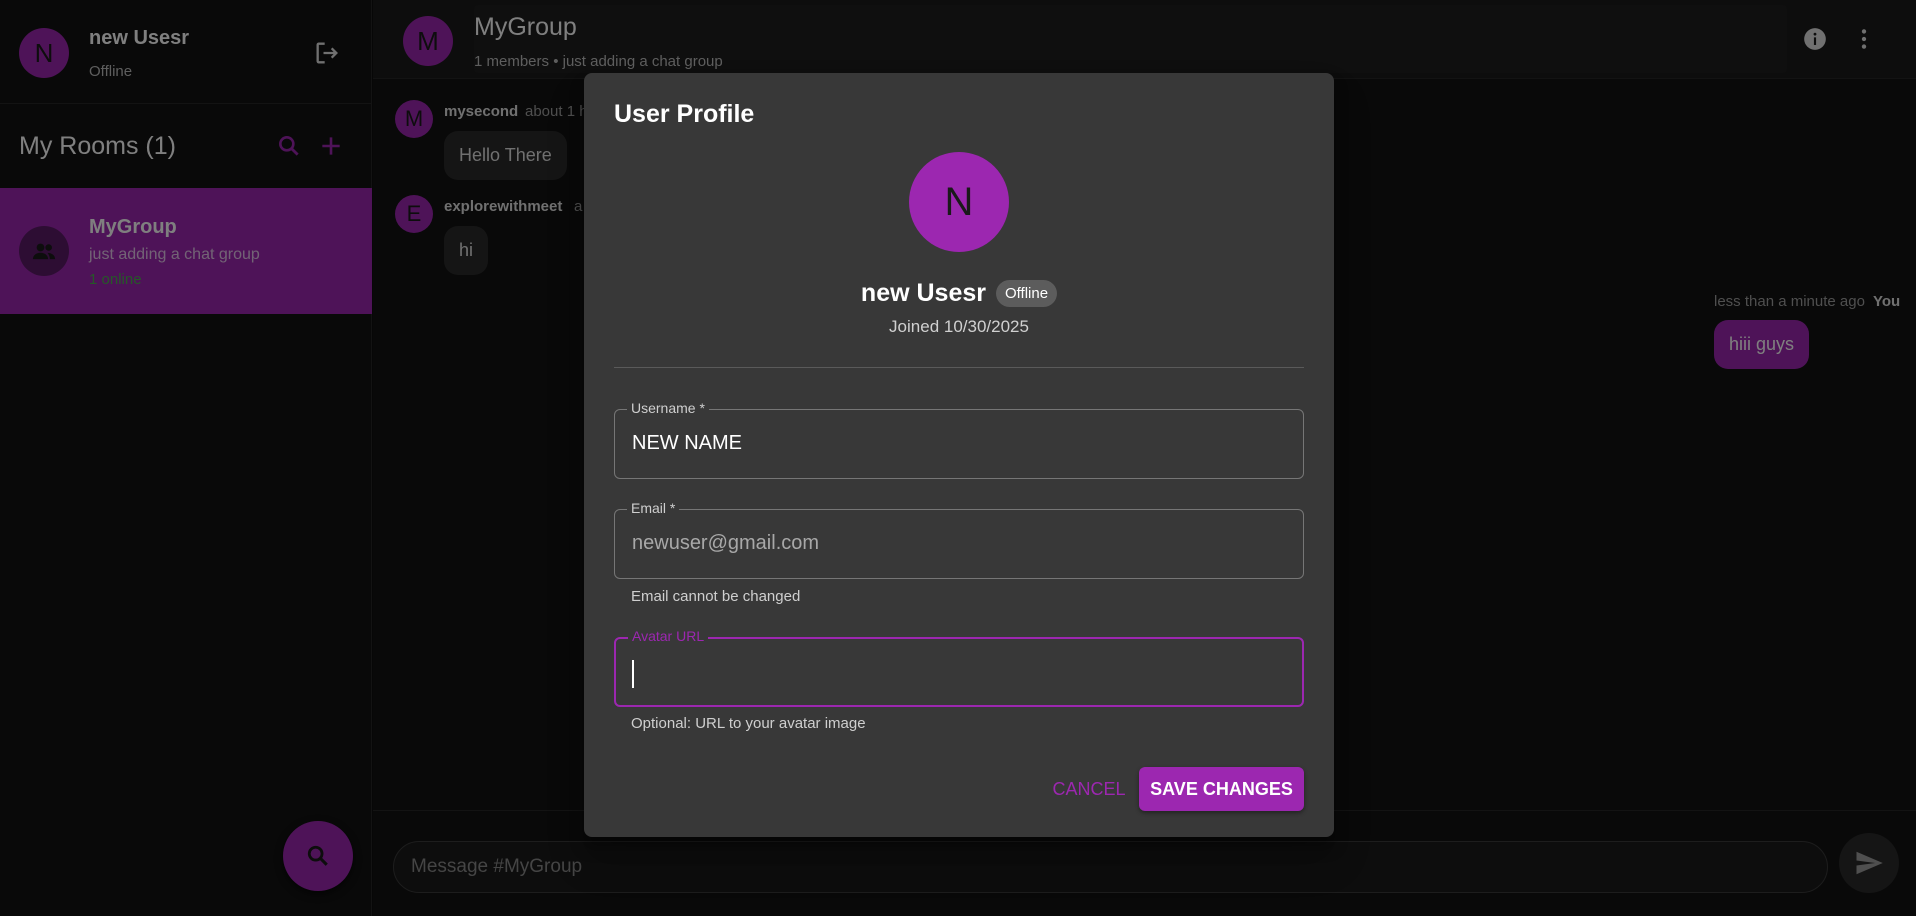 Image resolution: width=1916 pixels, height=916 pixels. I want to click on dialog-title: User Profile, so click(684, 114).